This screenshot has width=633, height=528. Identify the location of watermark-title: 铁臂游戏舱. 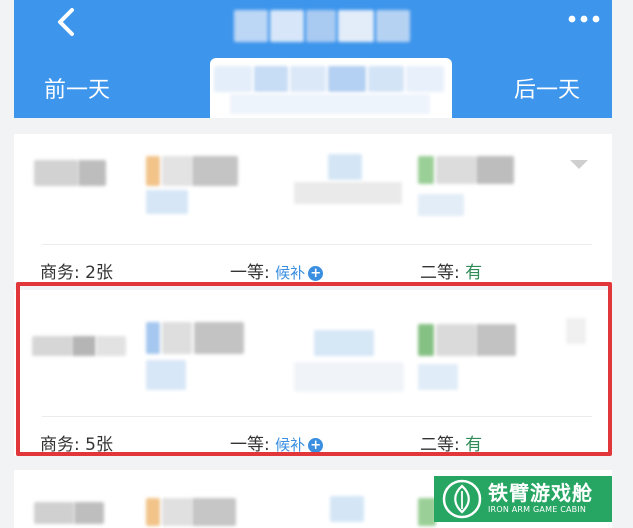
(540, 493).